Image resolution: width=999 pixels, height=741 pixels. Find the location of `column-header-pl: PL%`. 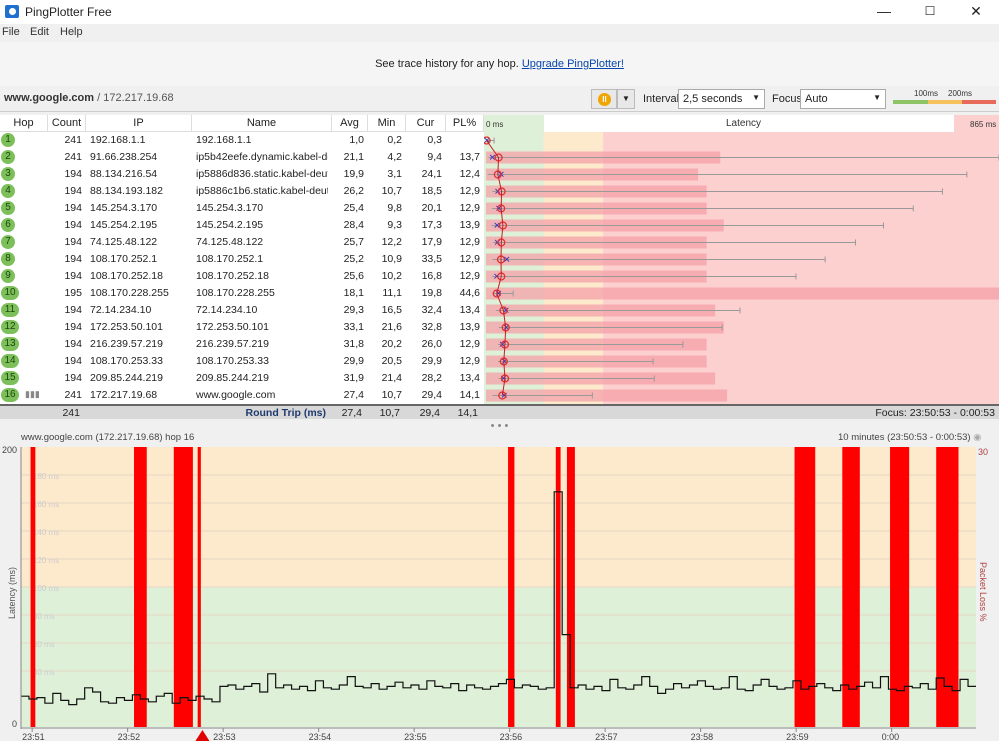

column-header-pl: PL% is located at coordinates (465, 123).